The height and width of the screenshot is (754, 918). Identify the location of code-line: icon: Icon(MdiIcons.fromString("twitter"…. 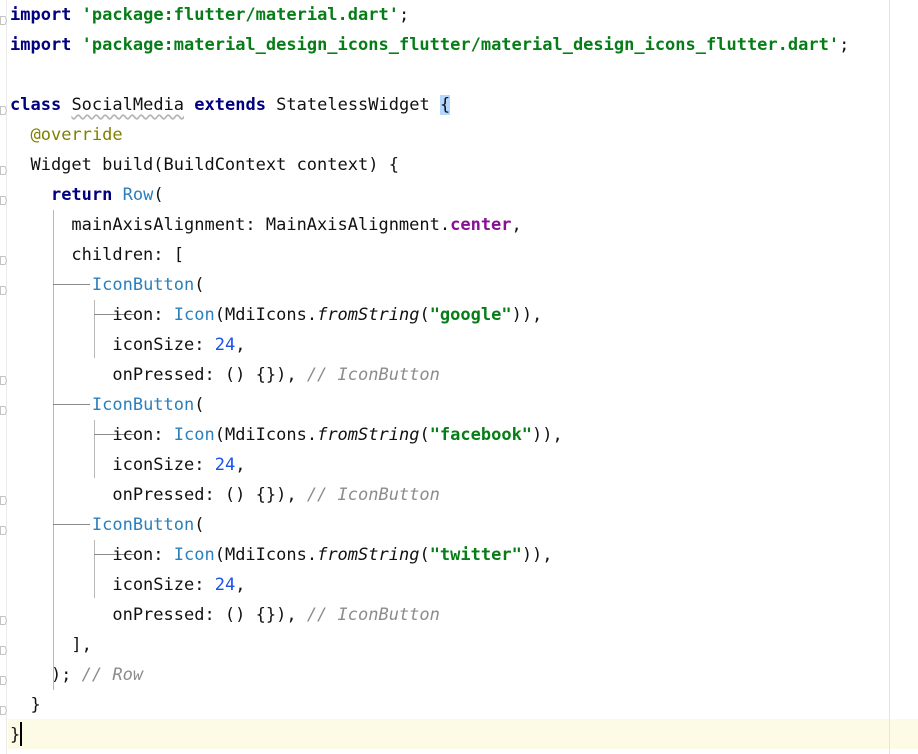
(281, 555).